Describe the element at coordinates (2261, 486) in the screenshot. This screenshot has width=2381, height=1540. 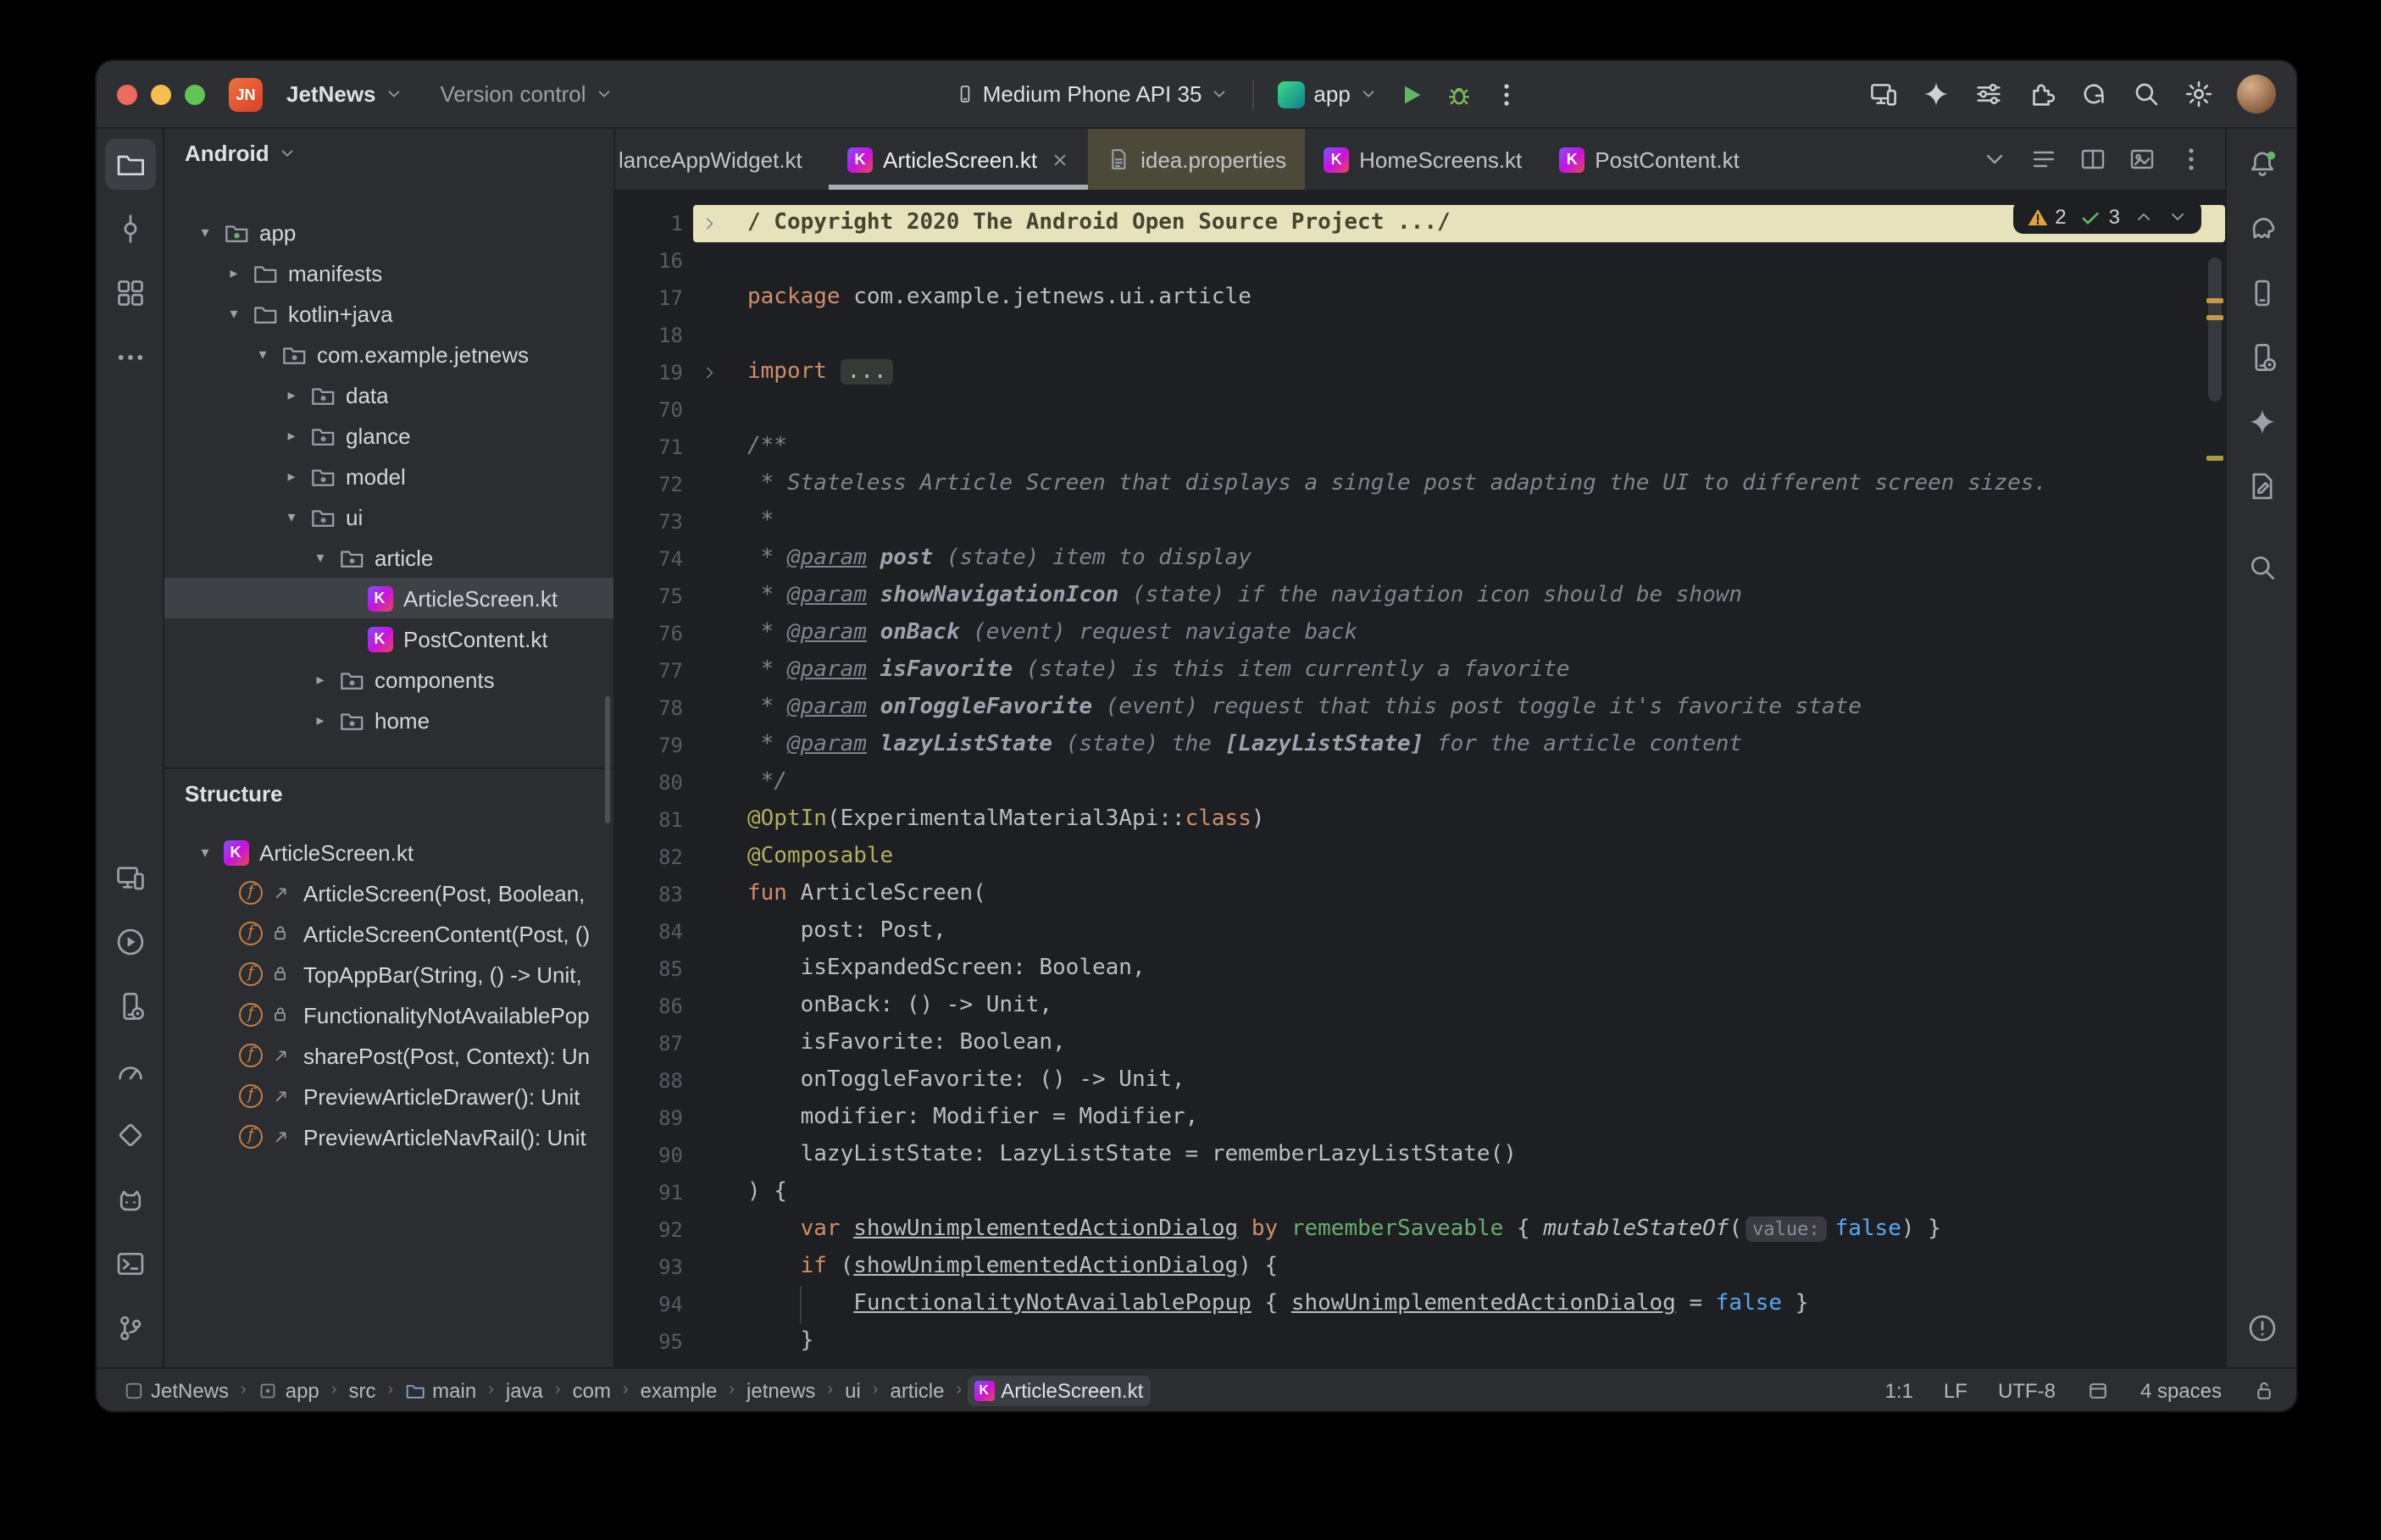
I see `app-quality-insights-icon` at that location.